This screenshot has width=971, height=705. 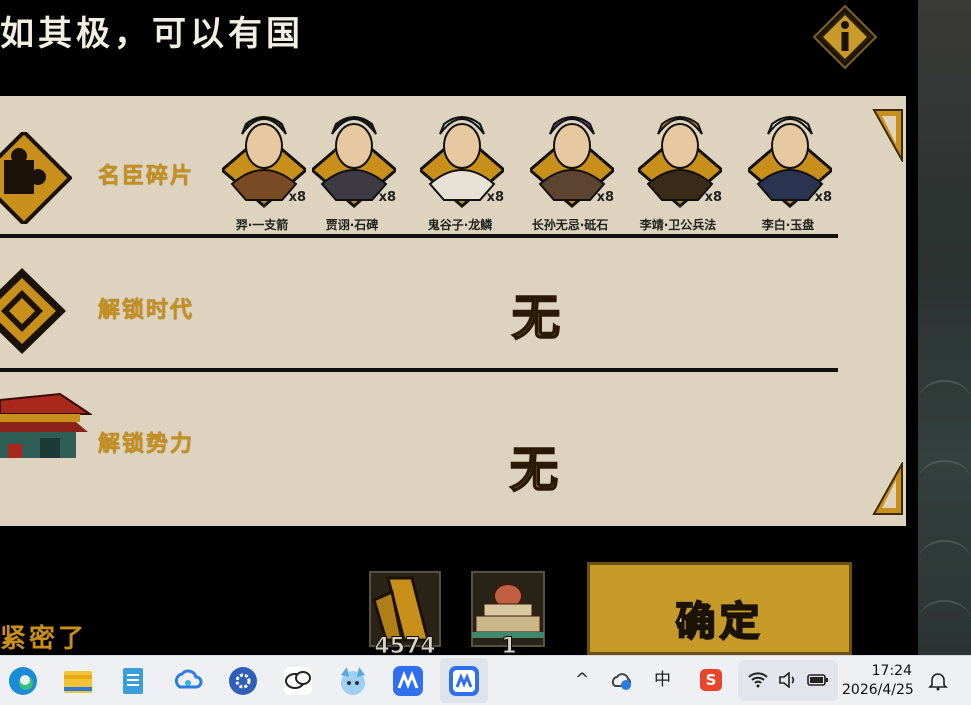 I want to click on hero-fragment-card: x8 李白·玉盘, so click(x=788, y=169).